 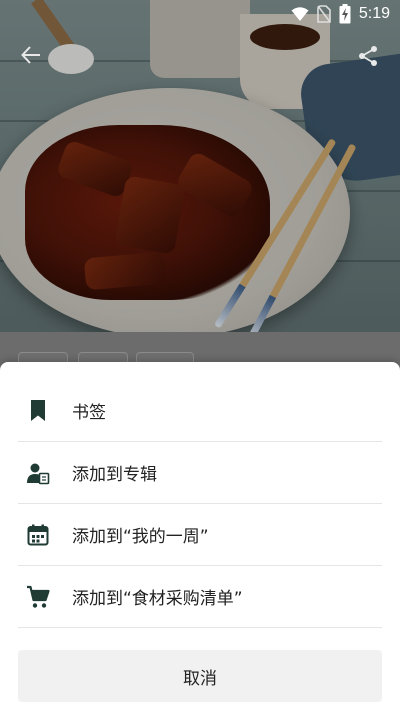 I want to click on share-icon, so click(x=368, y=56).